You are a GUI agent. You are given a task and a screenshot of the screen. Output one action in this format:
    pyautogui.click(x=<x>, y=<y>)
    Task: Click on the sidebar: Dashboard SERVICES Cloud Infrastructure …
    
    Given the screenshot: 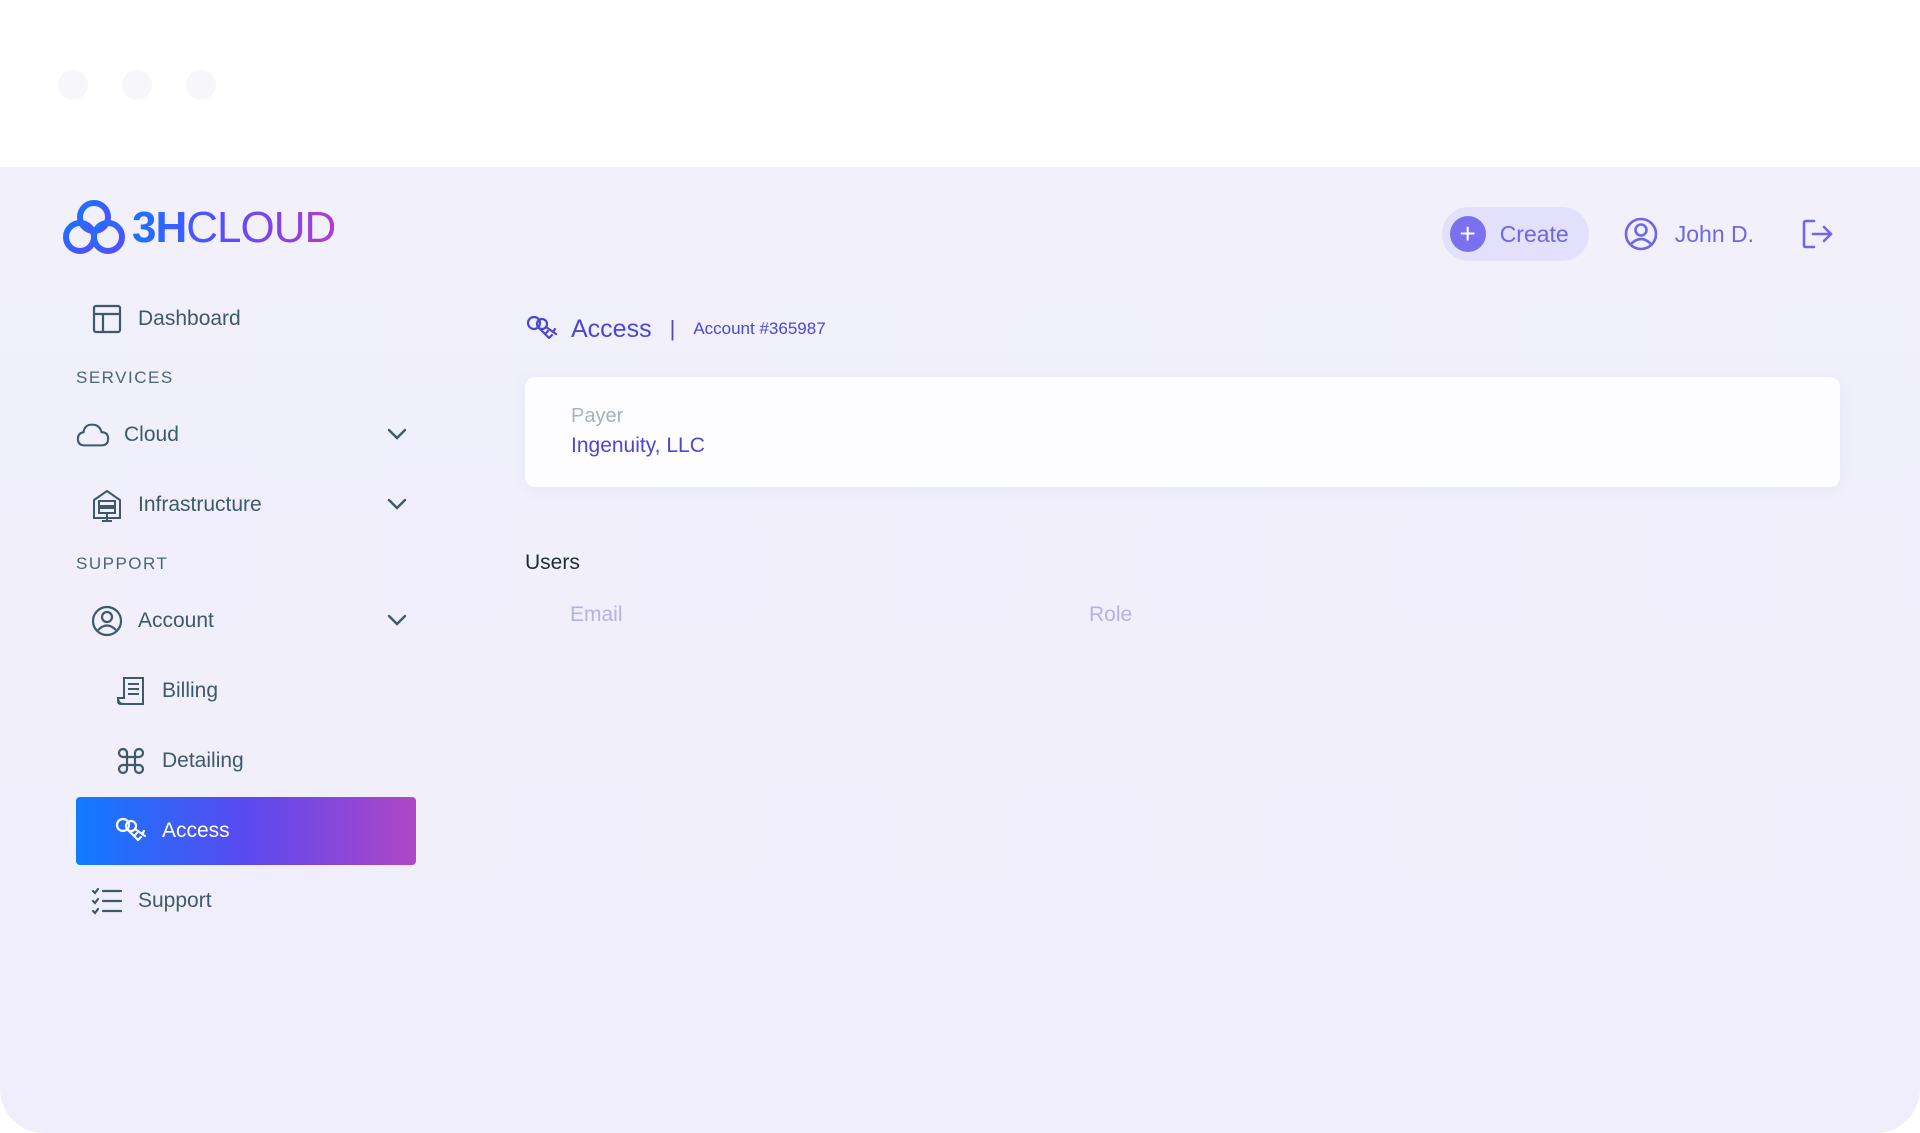 What is the action you would take?
    pyautogui.click(x=246, y=611)
    